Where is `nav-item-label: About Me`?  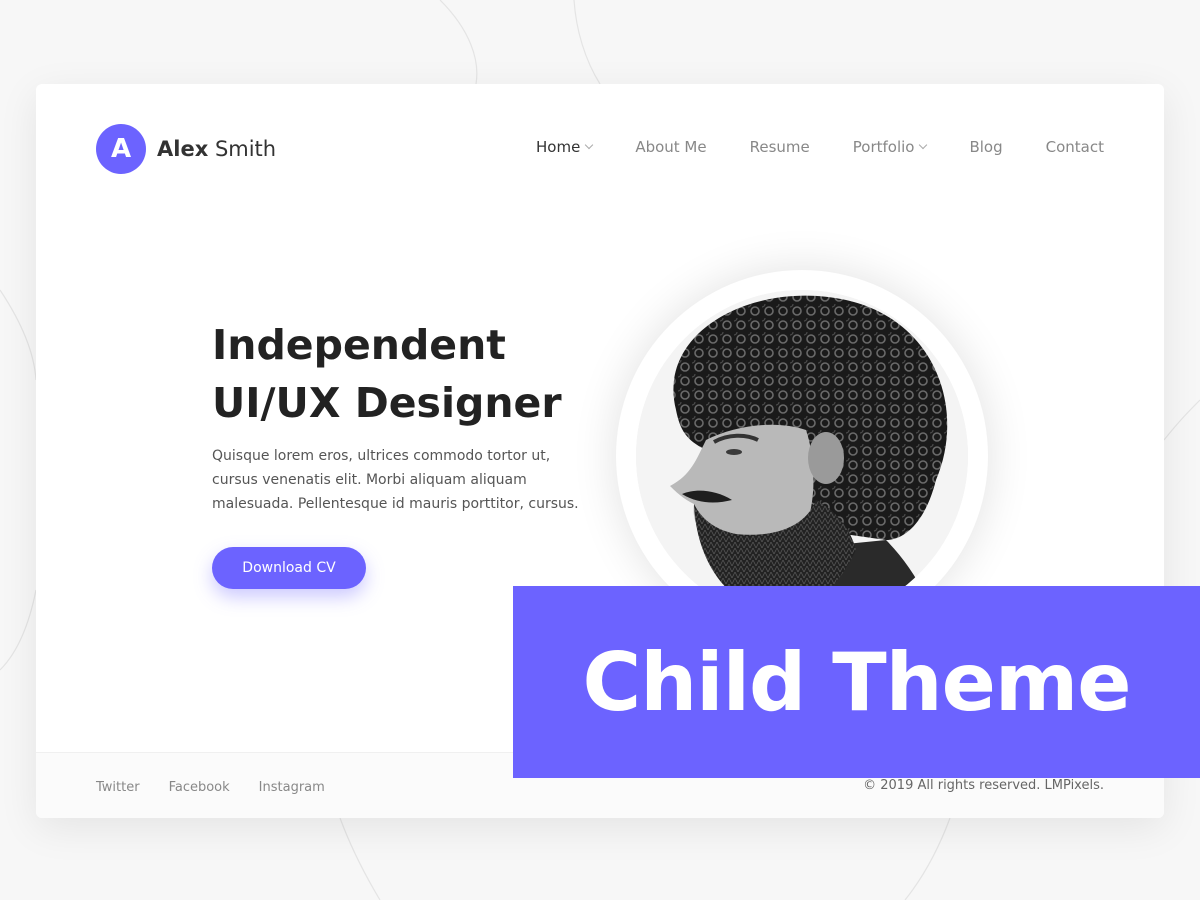
nav-item-label: About Me is located at coordinates (671, 147).